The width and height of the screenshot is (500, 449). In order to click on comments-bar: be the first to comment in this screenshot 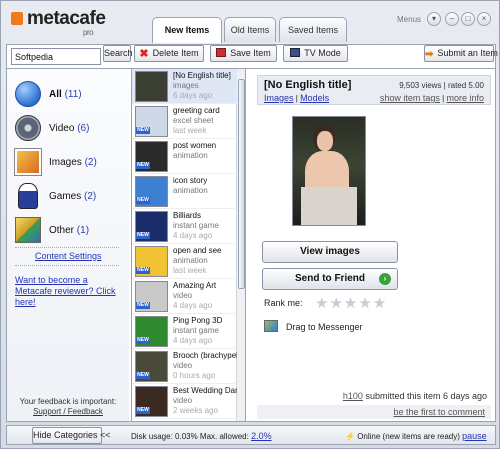, I will do `click(374, 412)`.